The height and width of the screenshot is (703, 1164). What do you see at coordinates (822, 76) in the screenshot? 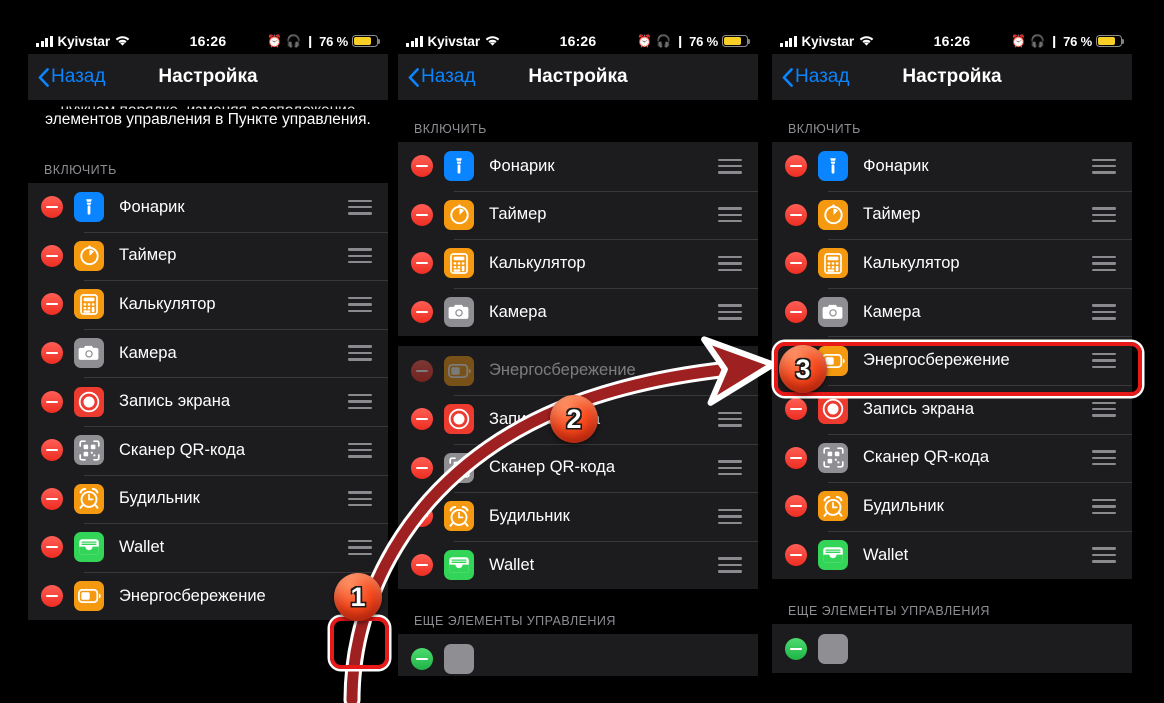
I see `back-button-label: Назад` at bounding box center [822, 76].